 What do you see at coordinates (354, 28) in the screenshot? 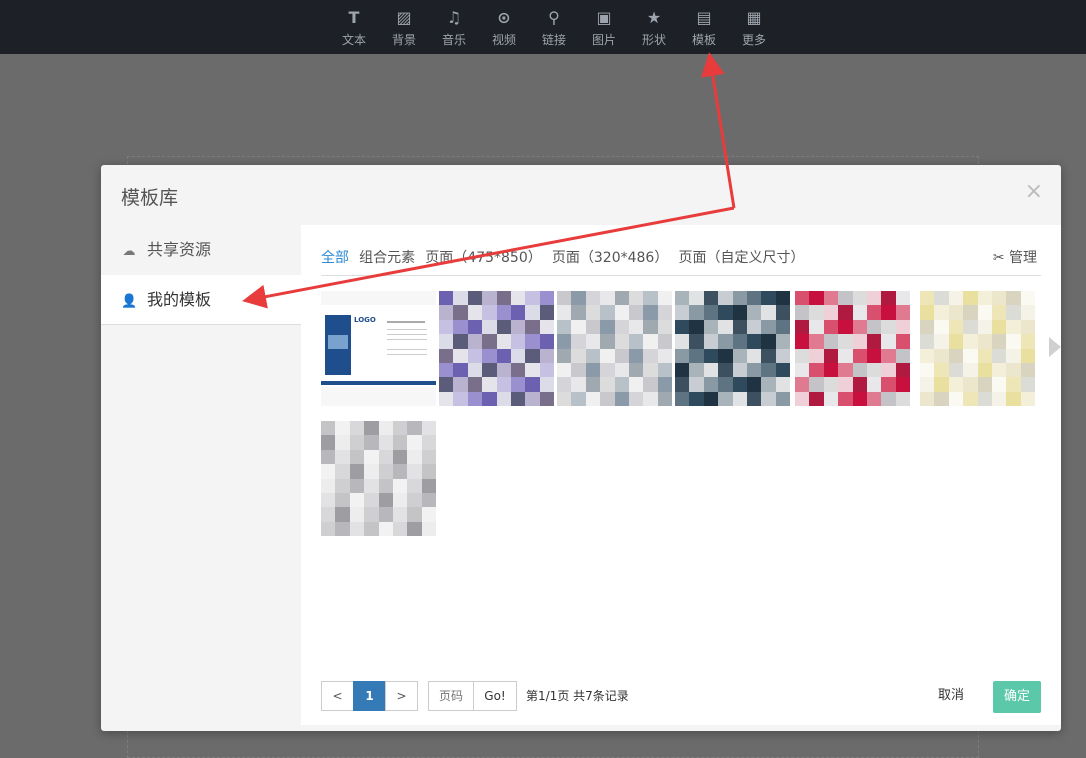
I see `toolbar-text-button: T 文本` at bounding box center [354, 28].